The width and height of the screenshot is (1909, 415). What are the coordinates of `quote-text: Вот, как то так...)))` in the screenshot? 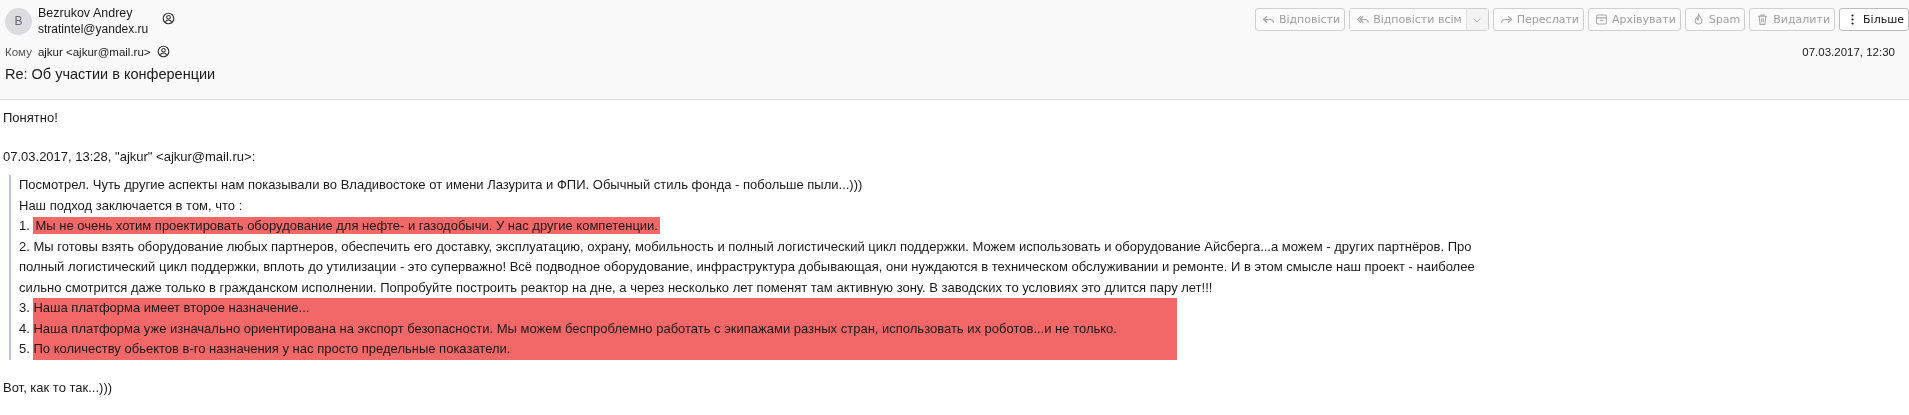 It's located at (58, 387).